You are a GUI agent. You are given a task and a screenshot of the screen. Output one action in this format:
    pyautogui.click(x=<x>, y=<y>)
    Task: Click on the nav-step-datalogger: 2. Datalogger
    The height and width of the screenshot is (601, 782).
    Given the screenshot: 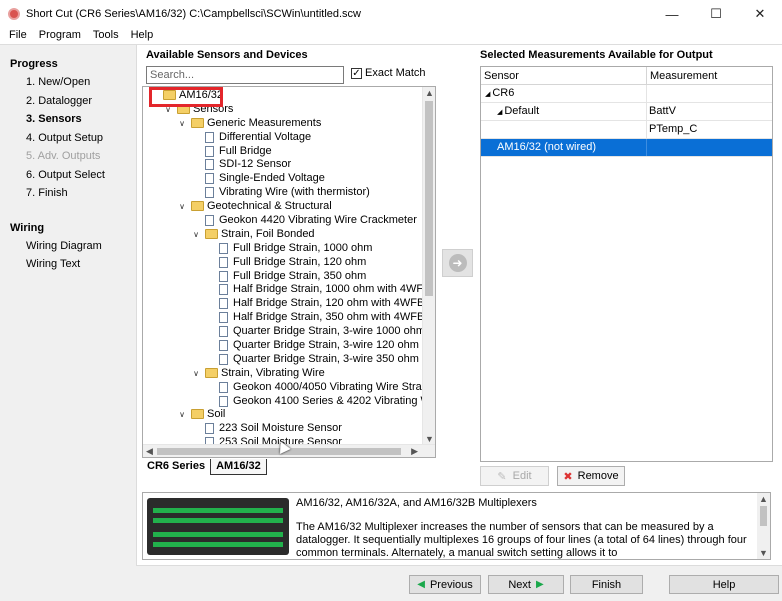 What is the action you would take?
    pyautogui.click(x=68, y=101)
    